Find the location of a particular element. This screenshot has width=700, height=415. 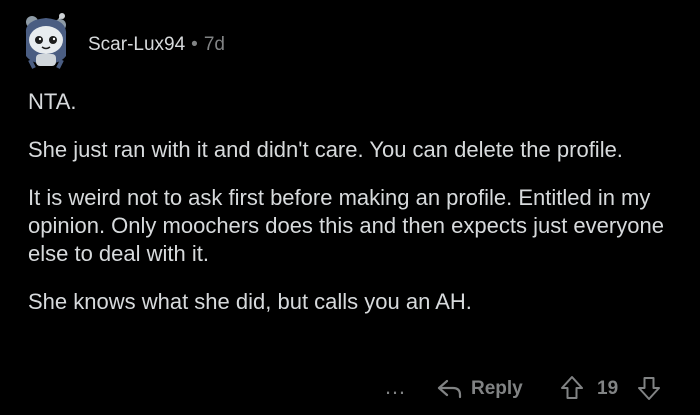

downvote-arrow-icon is located at coordinates (649, 388).